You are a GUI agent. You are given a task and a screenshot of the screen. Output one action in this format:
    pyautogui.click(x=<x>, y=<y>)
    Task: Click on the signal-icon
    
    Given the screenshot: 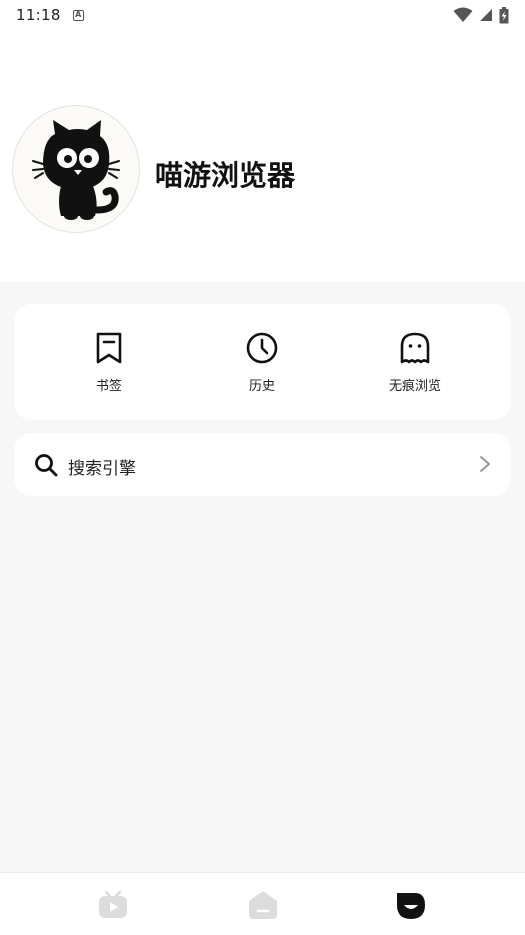 What is the action you would take?
    pyautogui.click(x=486, y=15)
    